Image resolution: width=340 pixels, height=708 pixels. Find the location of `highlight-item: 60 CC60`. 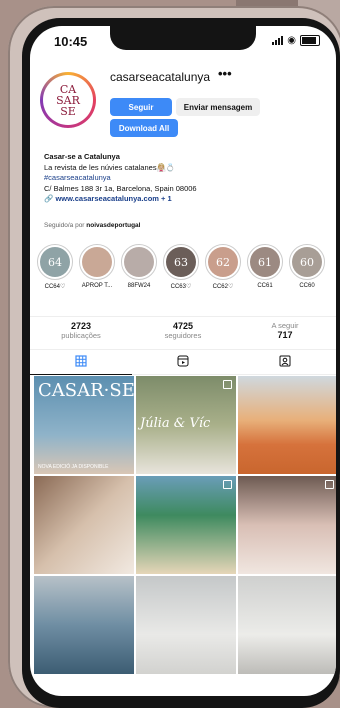

highlight-item: 60 CC60 is located at coordinates (307, 267).